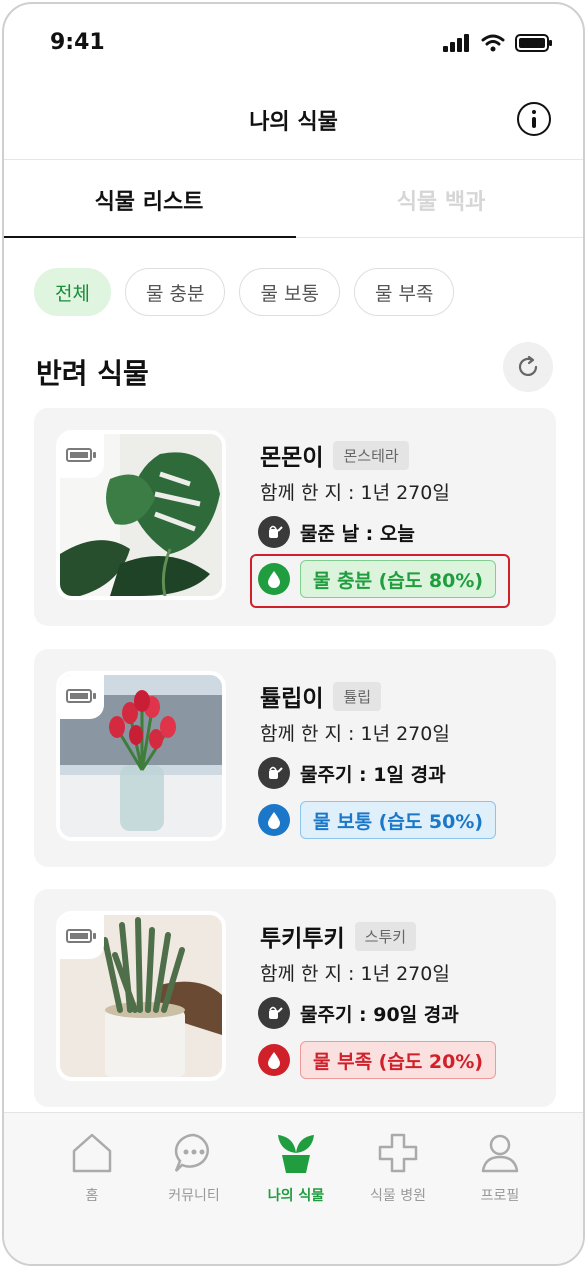 This screenshot has height=1268, width=587. I want to click on moisture-status-badge: 물 보통 (습도 50%), so click(398, 820).